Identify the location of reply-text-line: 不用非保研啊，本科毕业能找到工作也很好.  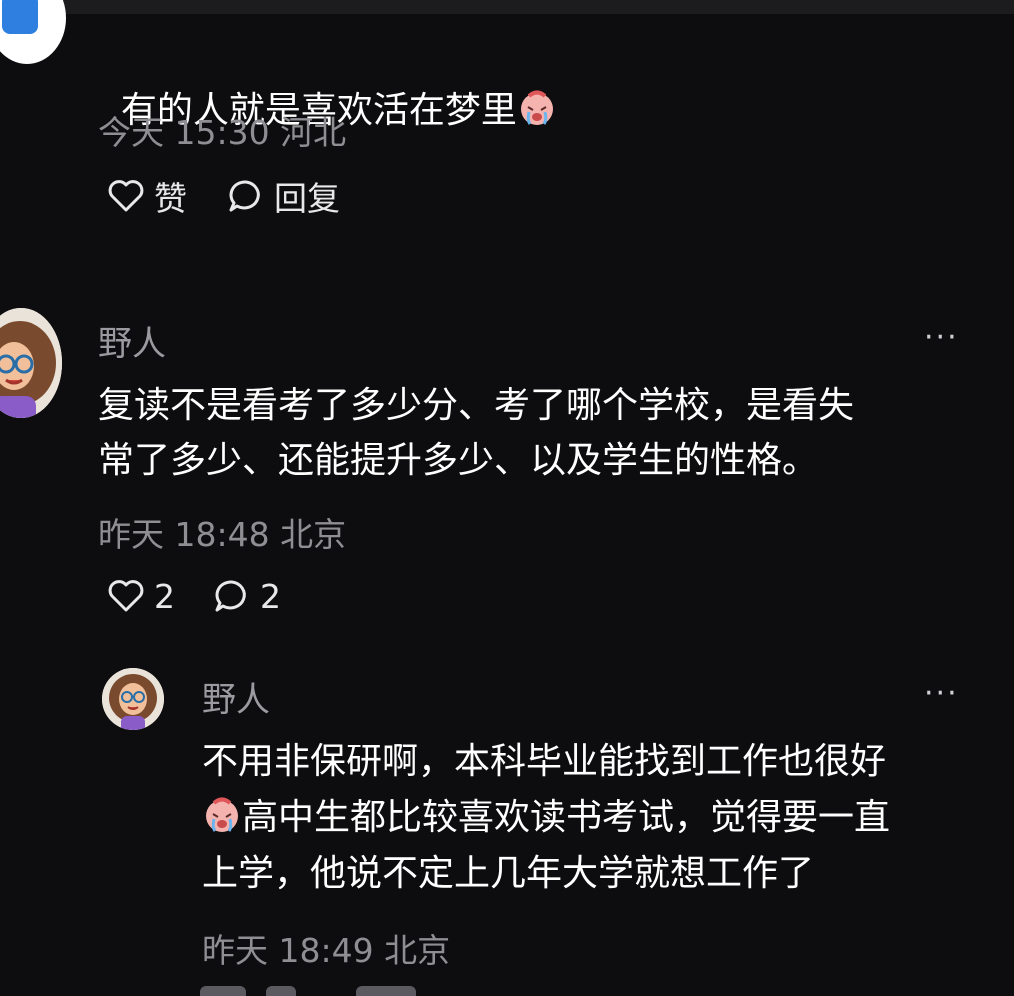
(544, 761).